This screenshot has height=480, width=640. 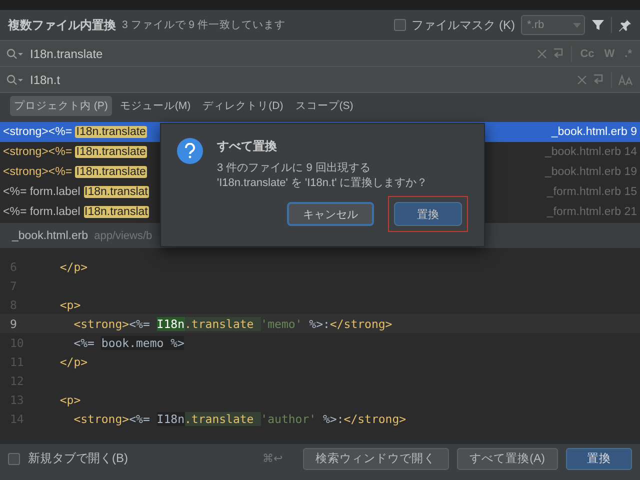 I want to click on scope-tab: ディレクトリ(D), so click(x=243, y=106).